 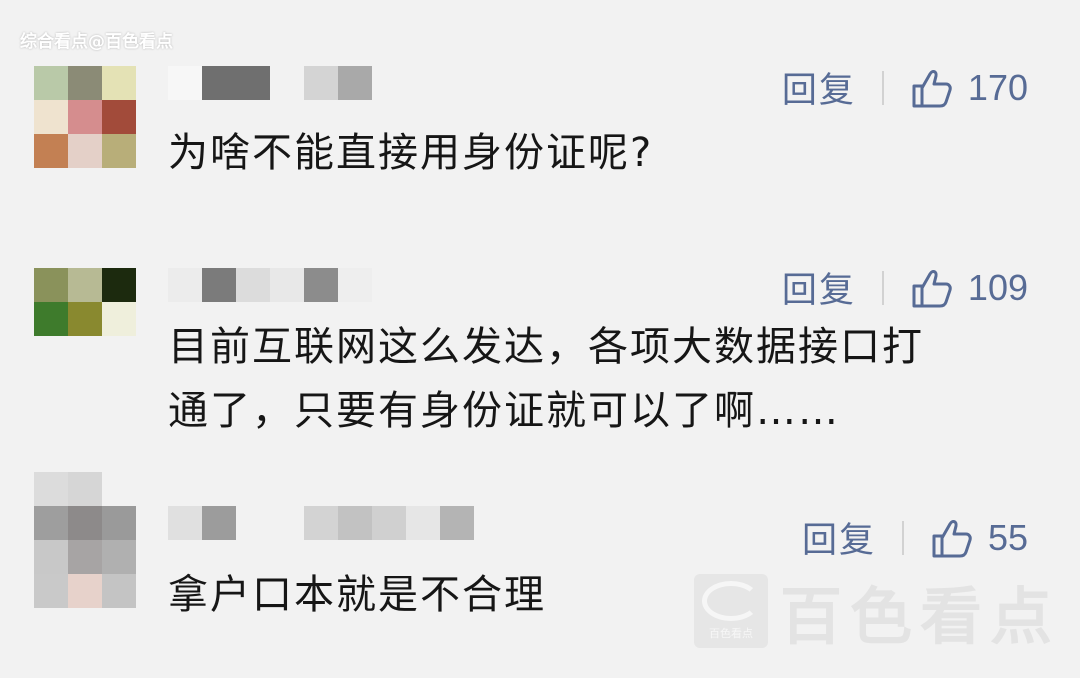 What do you see at coordinates (915, 537) in the screenshot?
I see `comment-actions: 回复 55` at bounding box center [915, 537].